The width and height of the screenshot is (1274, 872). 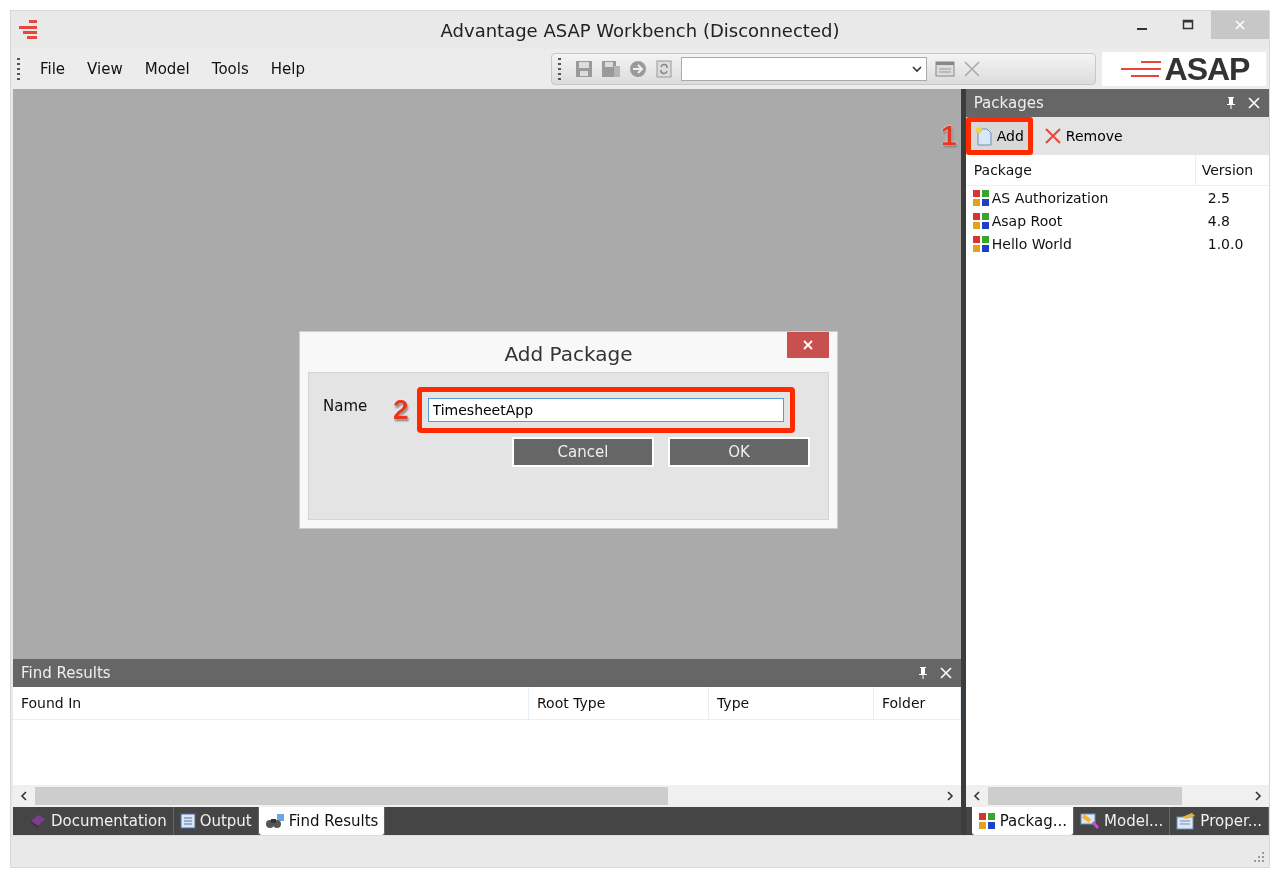 I want to click on package-name: Hello World, so click(x=1098, y=243).